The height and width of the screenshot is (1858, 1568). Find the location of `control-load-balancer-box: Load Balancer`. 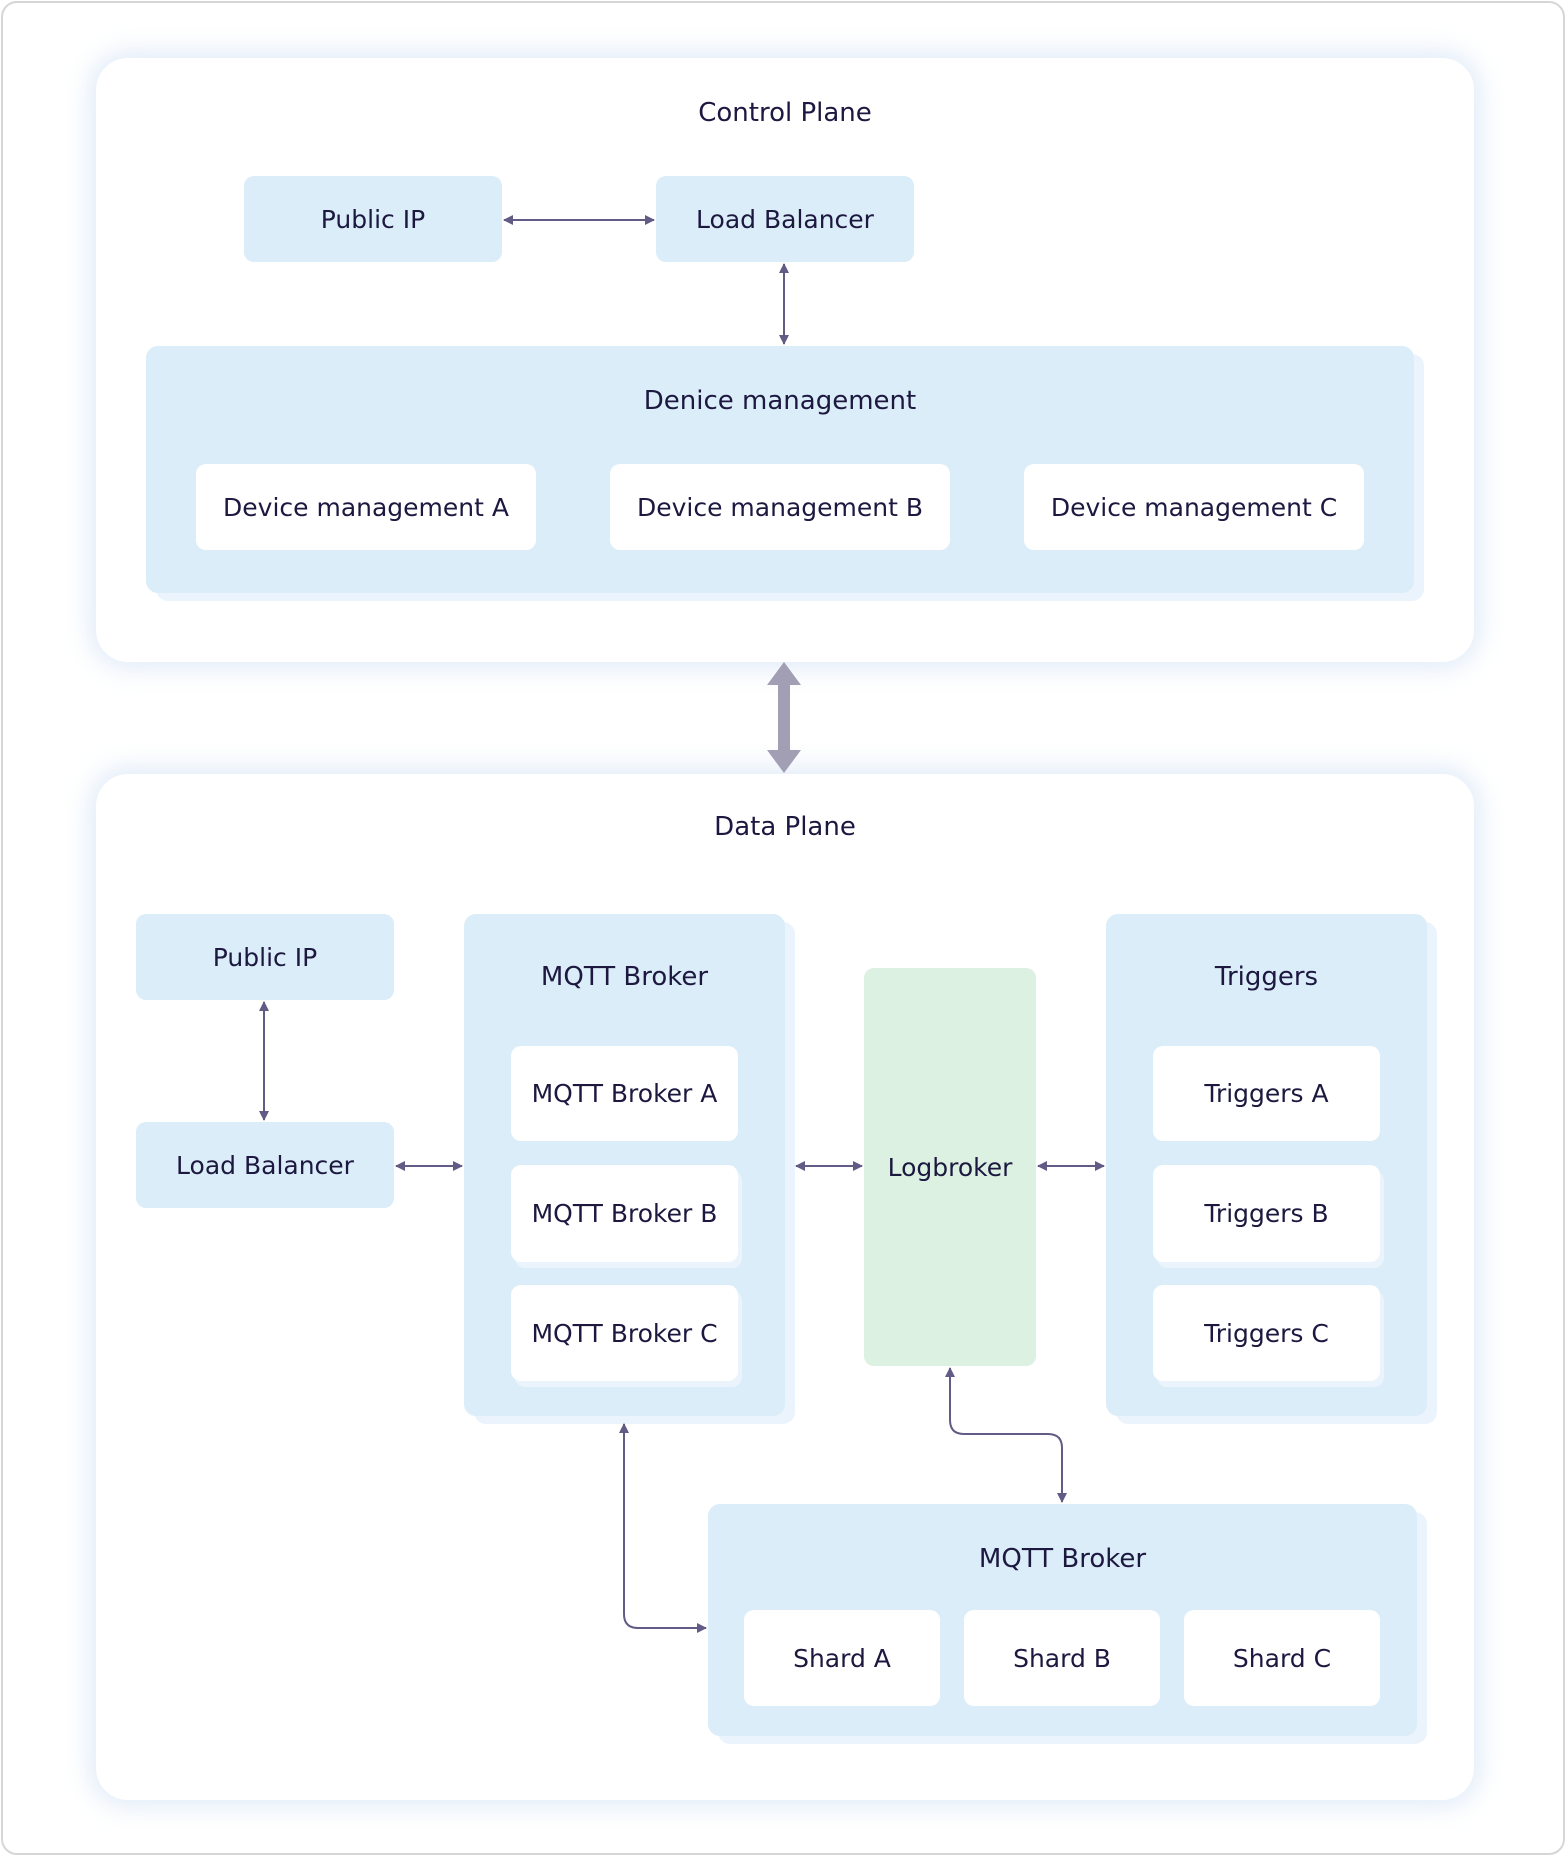

control-load-balancer-box: Load Balancer is located at coordinates (785, 219).